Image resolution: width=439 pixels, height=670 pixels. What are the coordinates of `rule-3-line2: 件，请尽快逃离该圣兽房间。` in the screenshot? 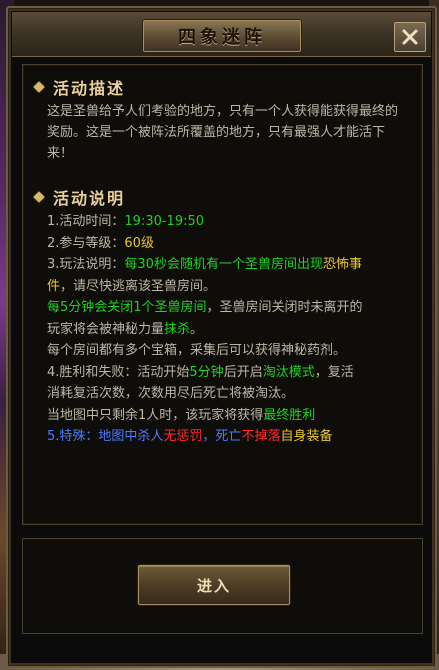 It's located at (232, 287).